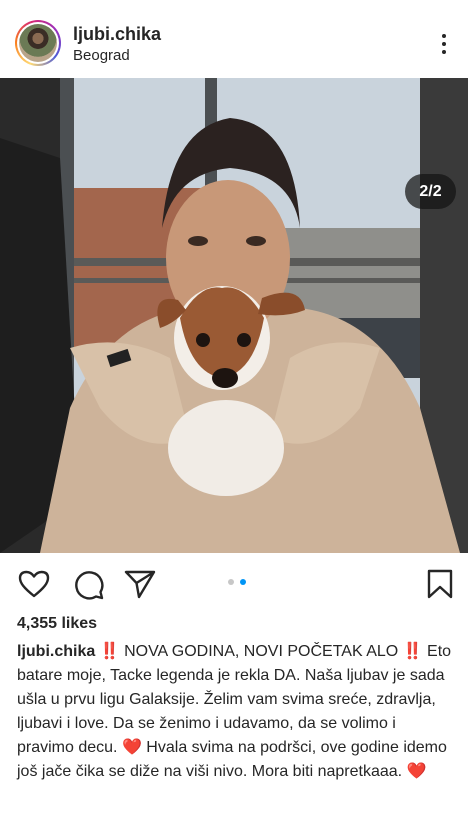 The height and width of the screenshot is (813, 468). I want to click on action-bar, so click(234, 583).